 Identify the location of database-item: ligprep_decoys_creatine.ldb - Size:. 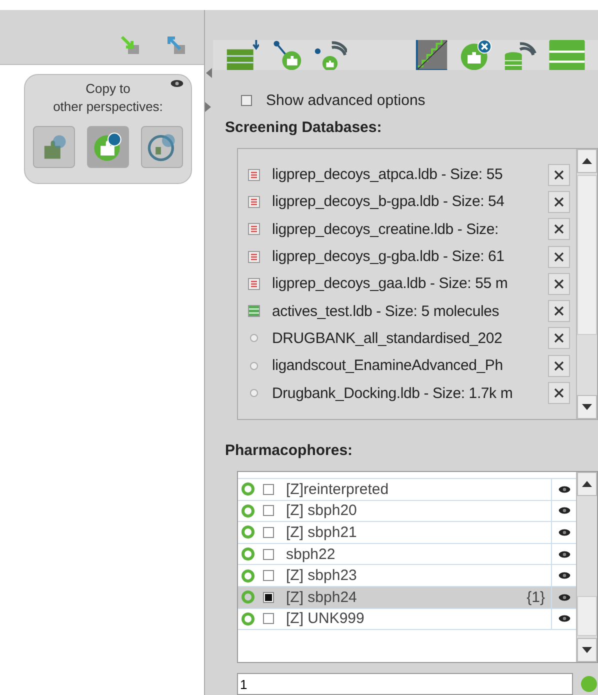
(408, 229).